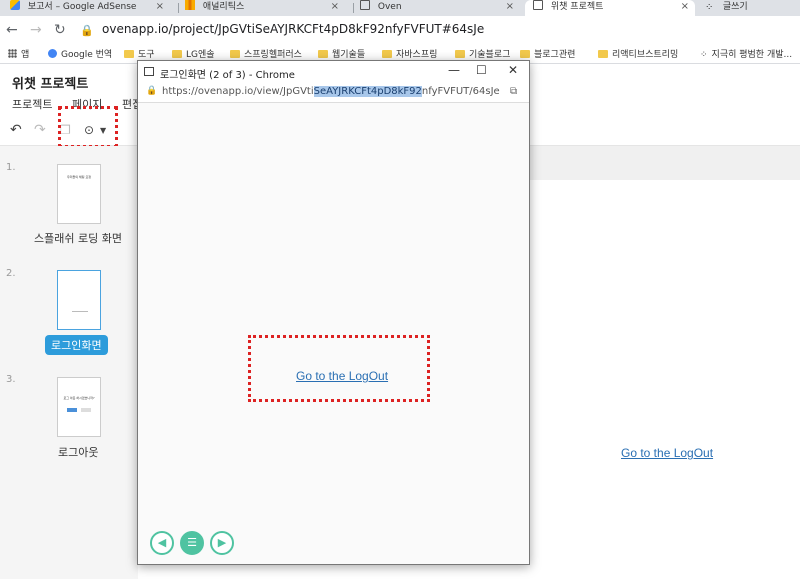 The image size is (800, 579). What do you see at coordinates (11, 273) in the screenshot?
I see `page-number: 2.` at bounding box center [11, 273].